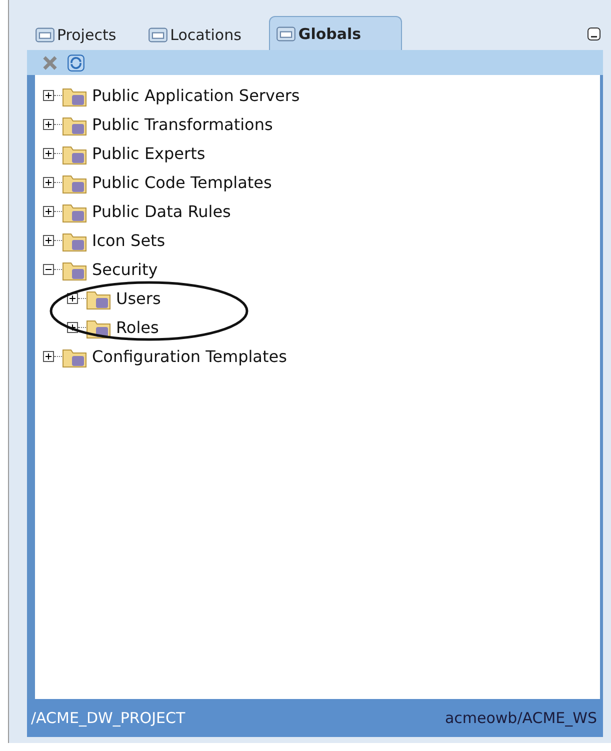  Describe the element at coordinates (198, 35) in the screenshot. I see `tab: Locations` at that location.